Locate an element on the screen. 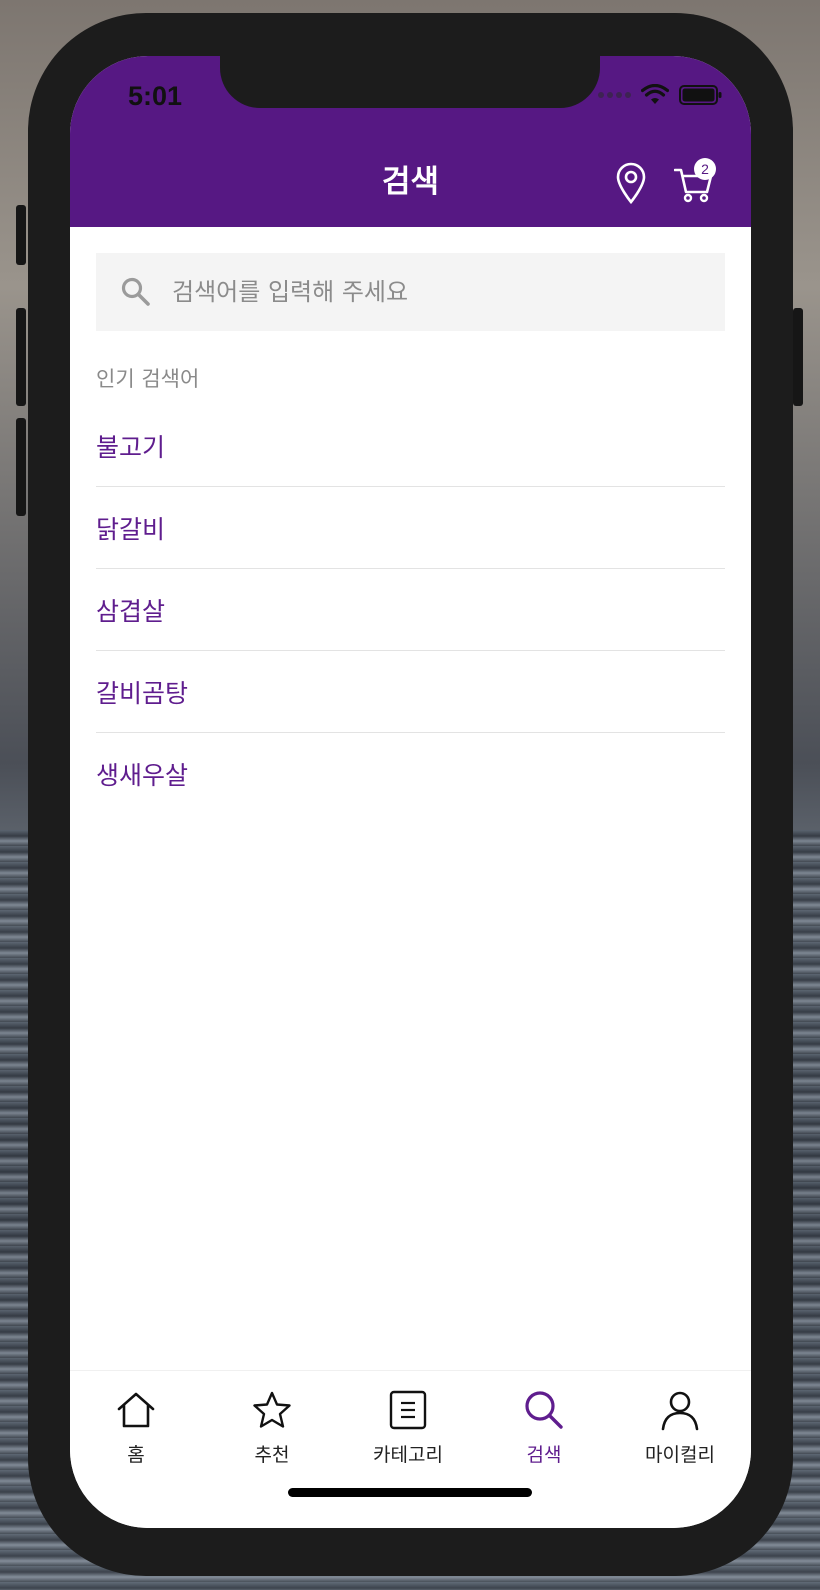  wifi-icon is located at coordinates (655, 94).